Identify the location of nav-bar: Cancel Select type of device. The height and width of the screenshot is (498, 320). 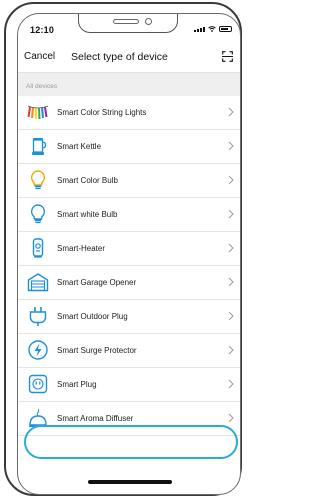
(129, 57).